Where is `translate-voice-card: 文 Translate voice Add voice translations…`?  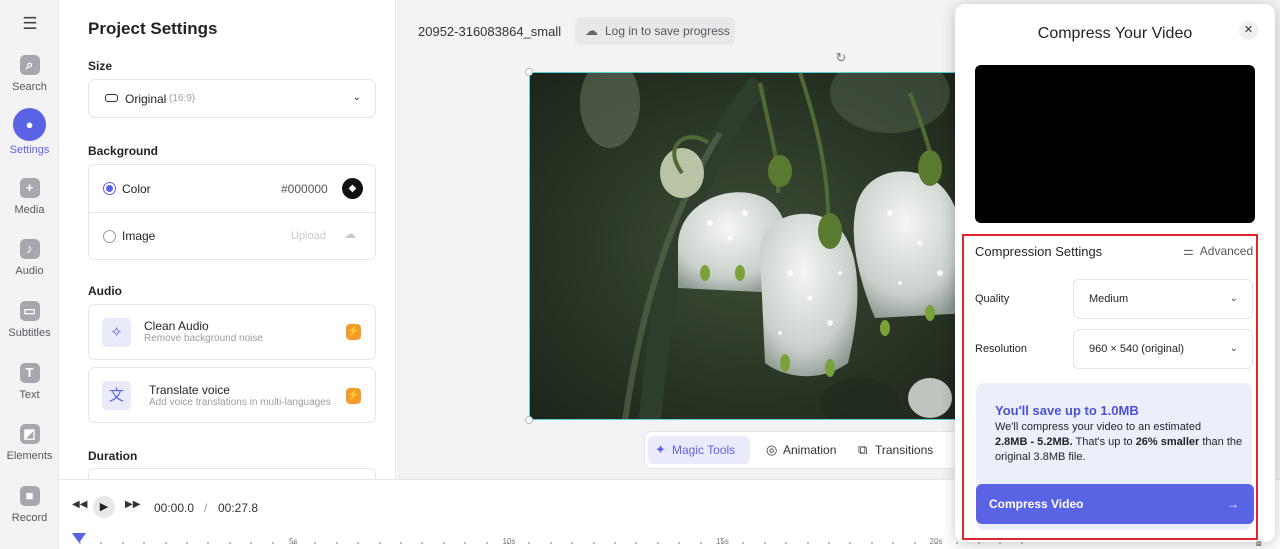 translate-voice-card: 文 Translate voice Add voice translations… is located at coordinates (232, 395).